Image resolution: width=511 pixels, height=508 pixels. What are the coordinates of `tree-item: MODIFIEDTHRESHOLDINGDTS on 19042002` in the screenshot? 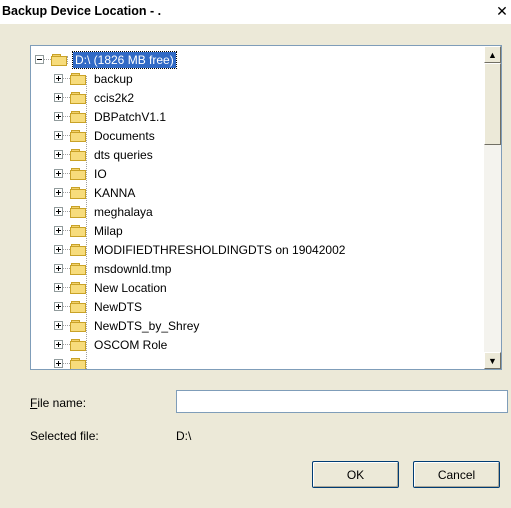 It's located at (200, 249).